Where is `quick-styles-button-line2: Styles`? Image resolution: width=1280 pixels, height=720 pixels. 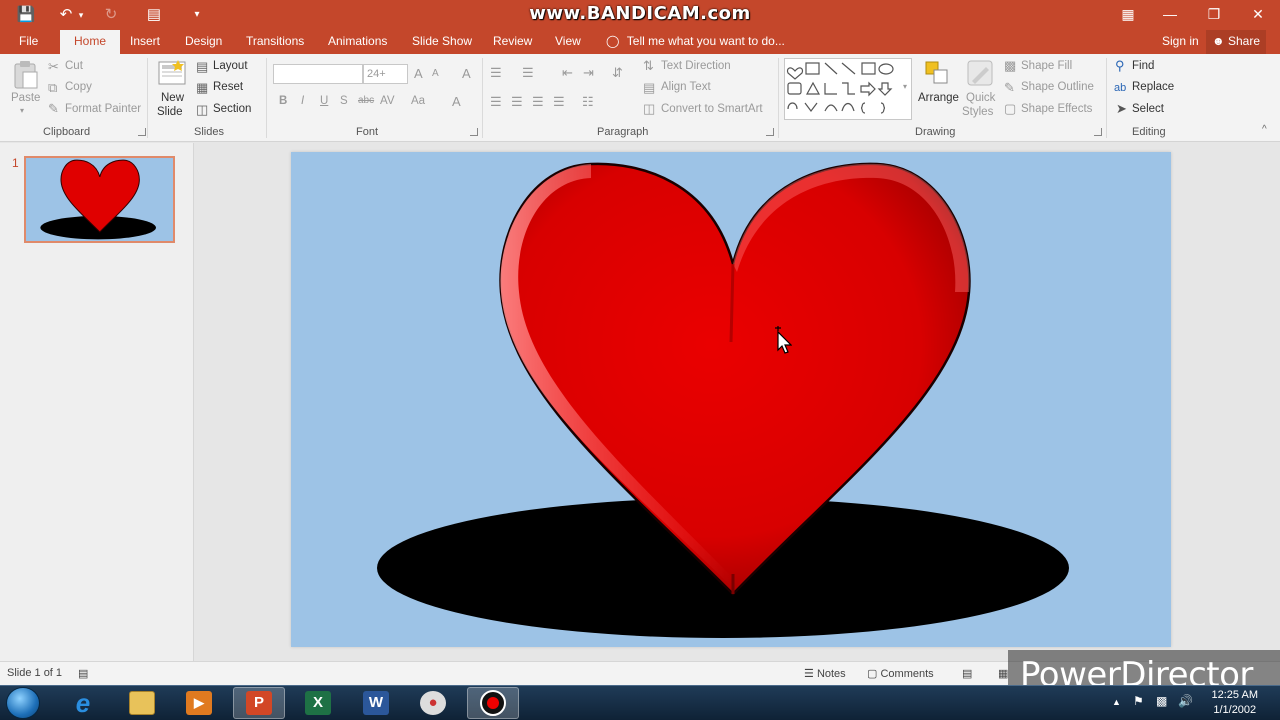
quick-styles-button-line2: Styles is located at coordinates (977, 112).